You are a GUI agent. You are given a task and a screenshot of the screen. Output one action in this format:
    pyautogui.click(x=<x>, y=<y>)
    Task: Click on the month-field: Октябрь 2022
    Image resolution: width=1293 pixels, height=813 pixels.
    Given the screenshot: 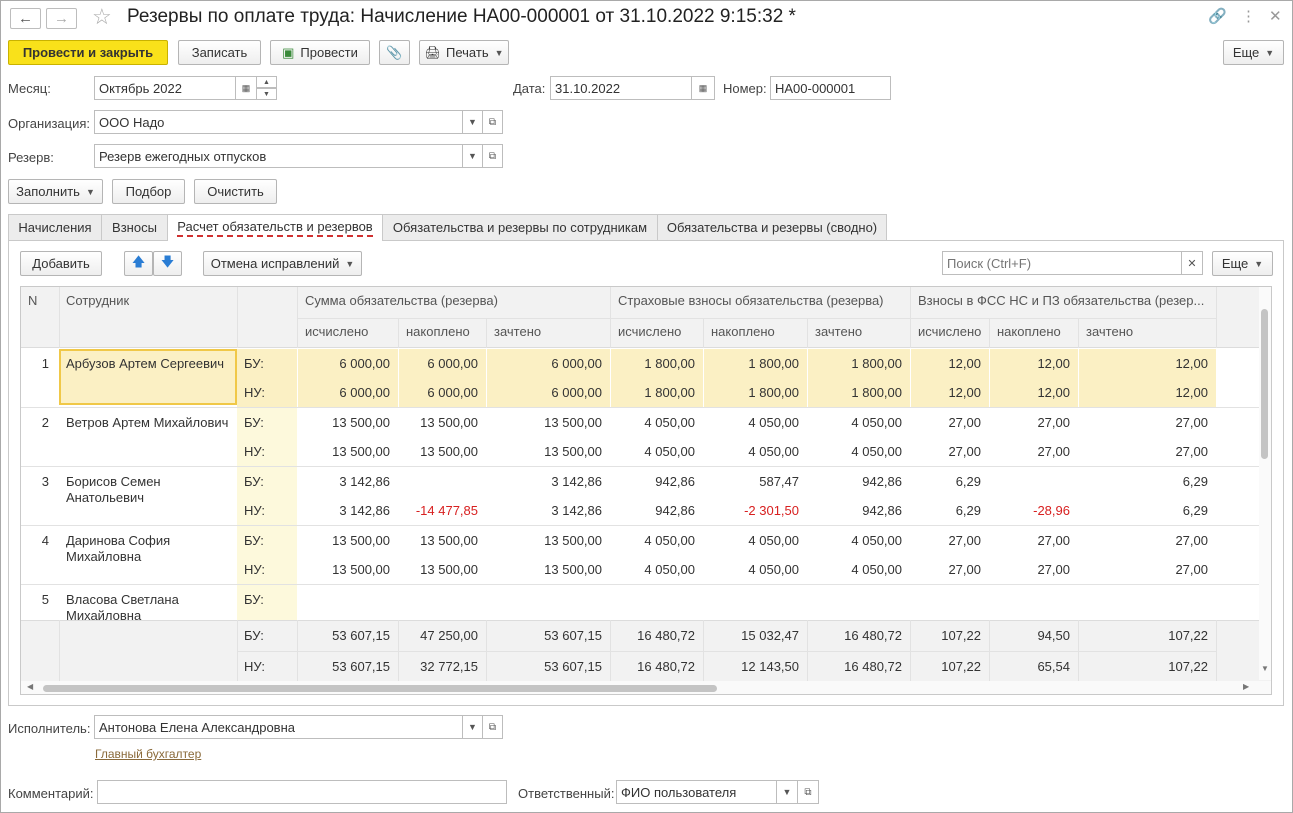 What is the action you would take?
    pyautogui.click(x=165, y=88)
    